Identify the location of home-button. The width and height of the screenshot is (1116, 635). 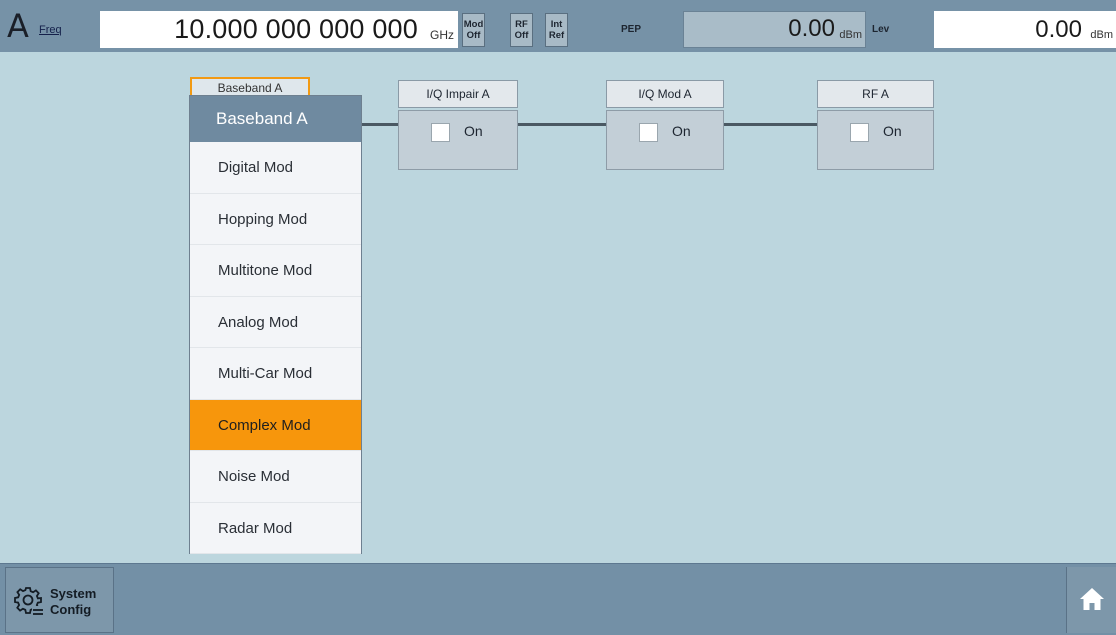
(1091, 600).